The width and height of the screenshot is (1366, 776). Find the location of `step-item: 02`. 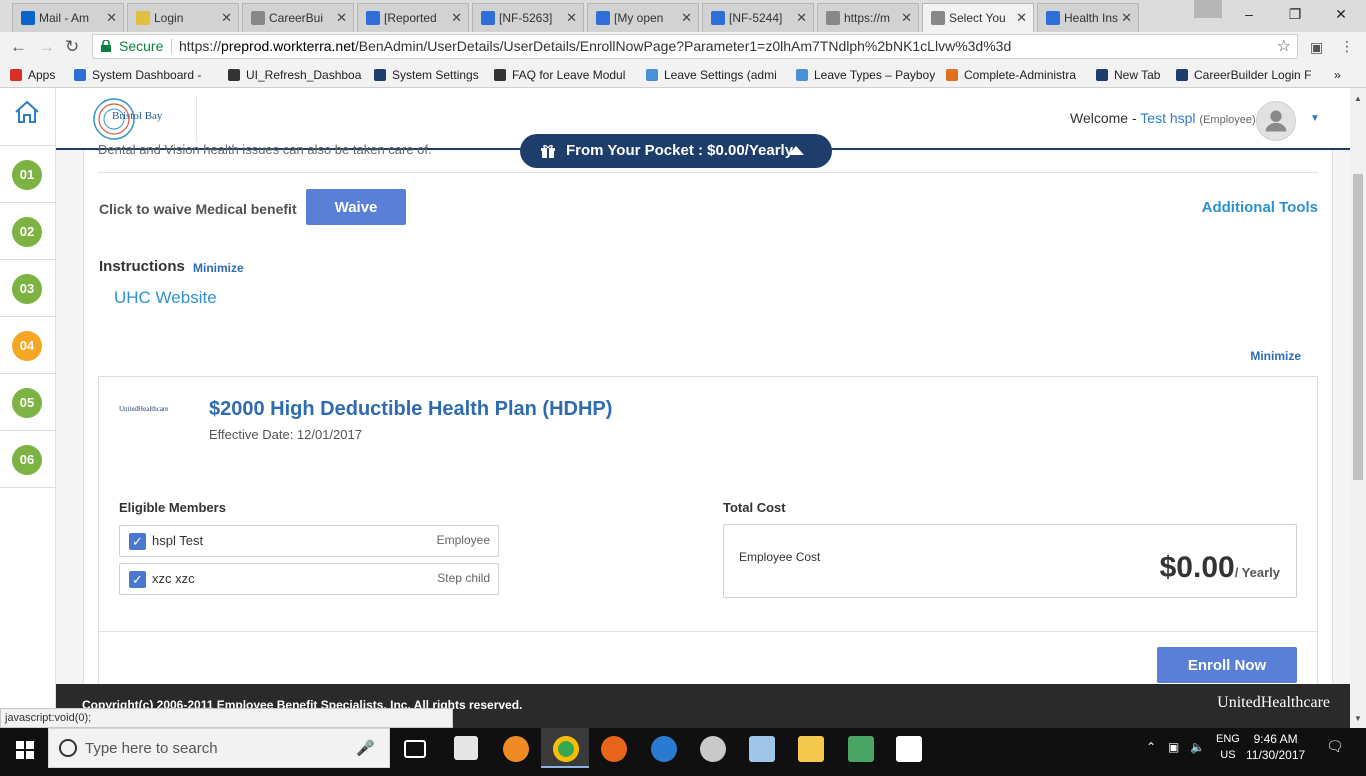

step-item: 02 is located at coordinates (28, 230).